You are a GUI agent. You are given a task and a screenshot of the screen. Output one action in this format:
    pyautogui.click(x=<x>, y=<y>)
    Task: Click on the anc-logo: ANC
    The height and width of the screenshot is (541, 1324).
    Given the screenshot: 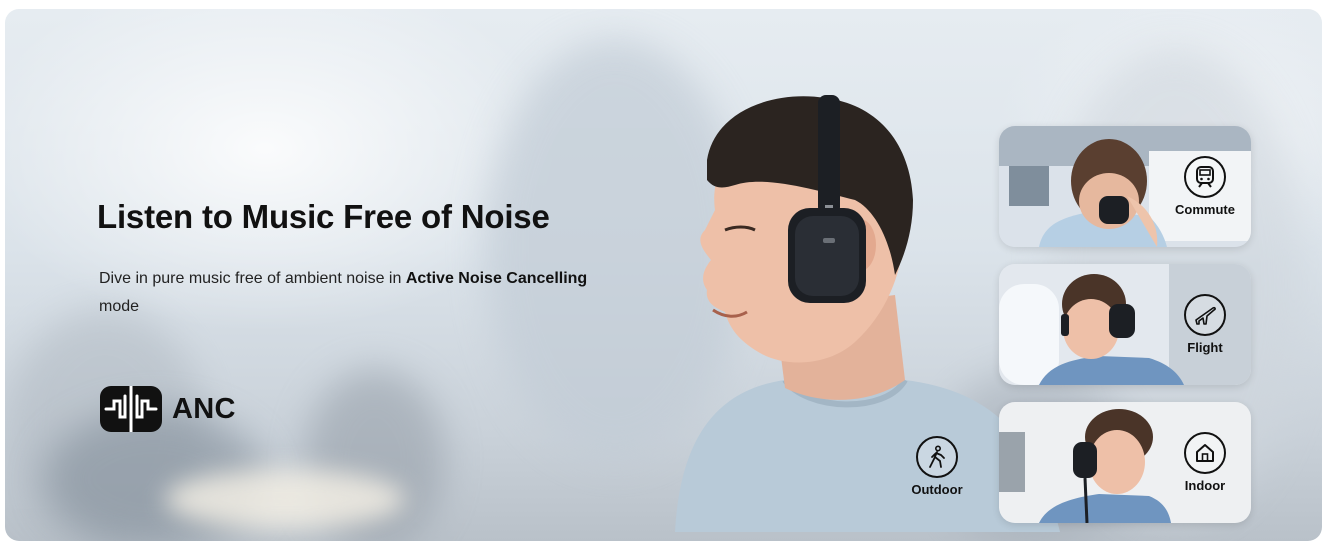 What is the action you would take?
    pyautogui.click(x=168, y=409)
    